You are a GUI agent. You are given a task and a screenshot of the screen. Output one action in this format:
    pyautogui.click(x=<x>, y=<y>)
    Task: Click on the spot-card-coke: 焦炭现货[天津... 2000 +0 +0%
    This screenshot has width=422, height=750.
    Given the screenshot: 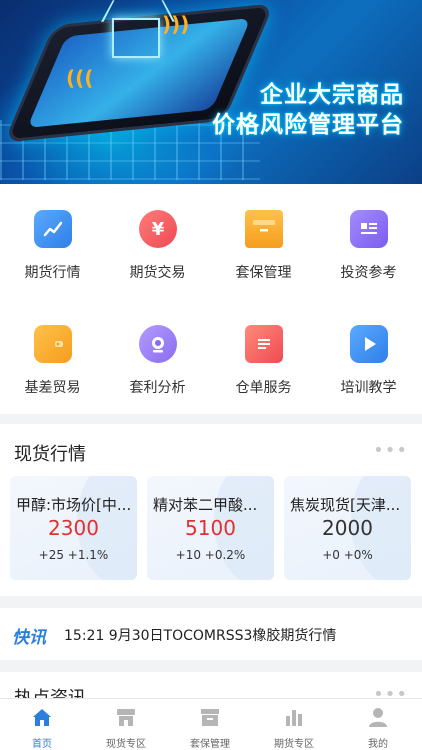 What is the action you would take?
    pyautogui.click(x=347, y=528)
    